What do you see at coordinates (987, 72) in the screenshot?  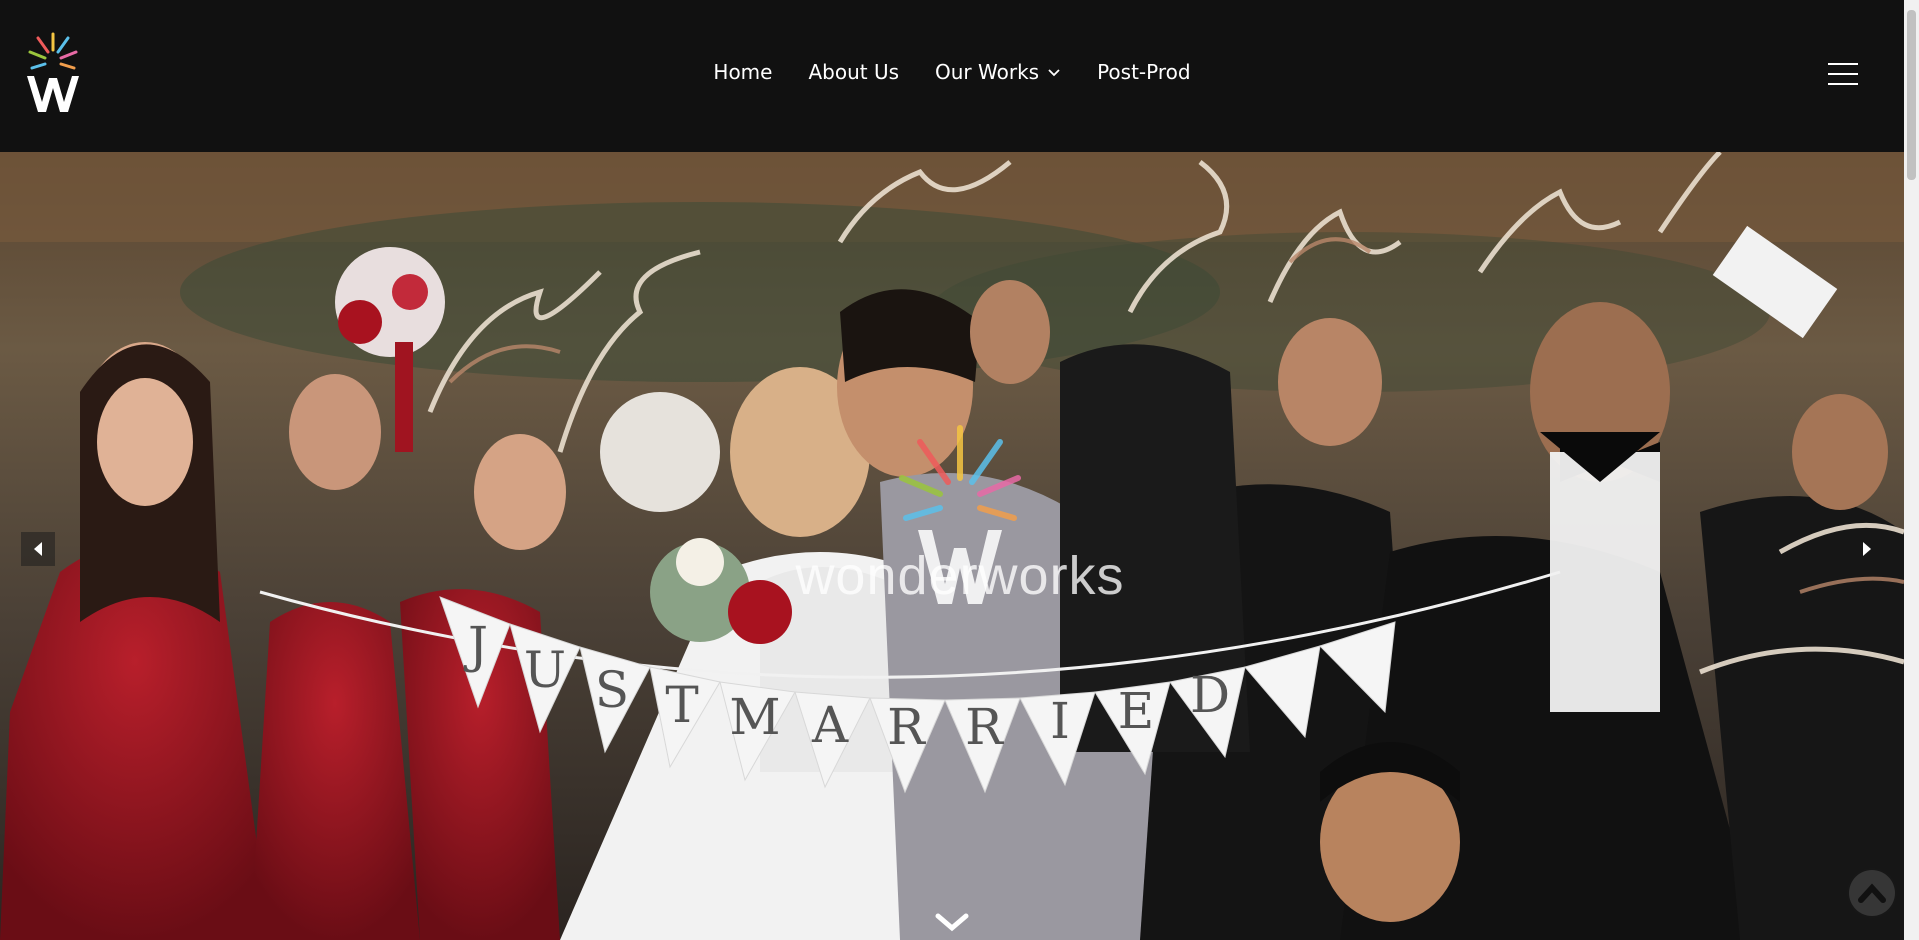 I see `nav-our-works-label: Our Works` at bounding box center [987, 72].